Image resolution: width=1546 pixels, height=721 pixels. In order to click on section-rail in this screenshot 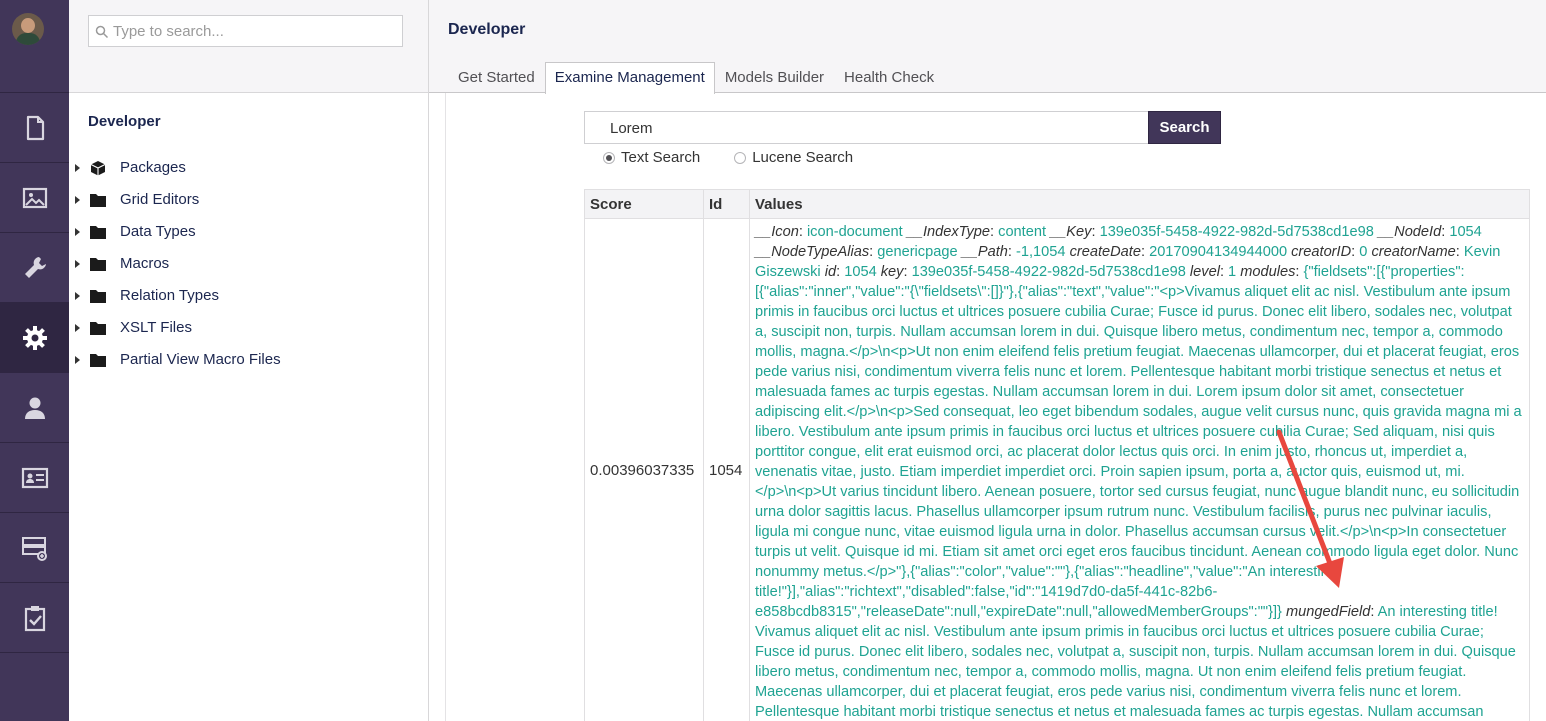, I will do `click(34, 360)`.